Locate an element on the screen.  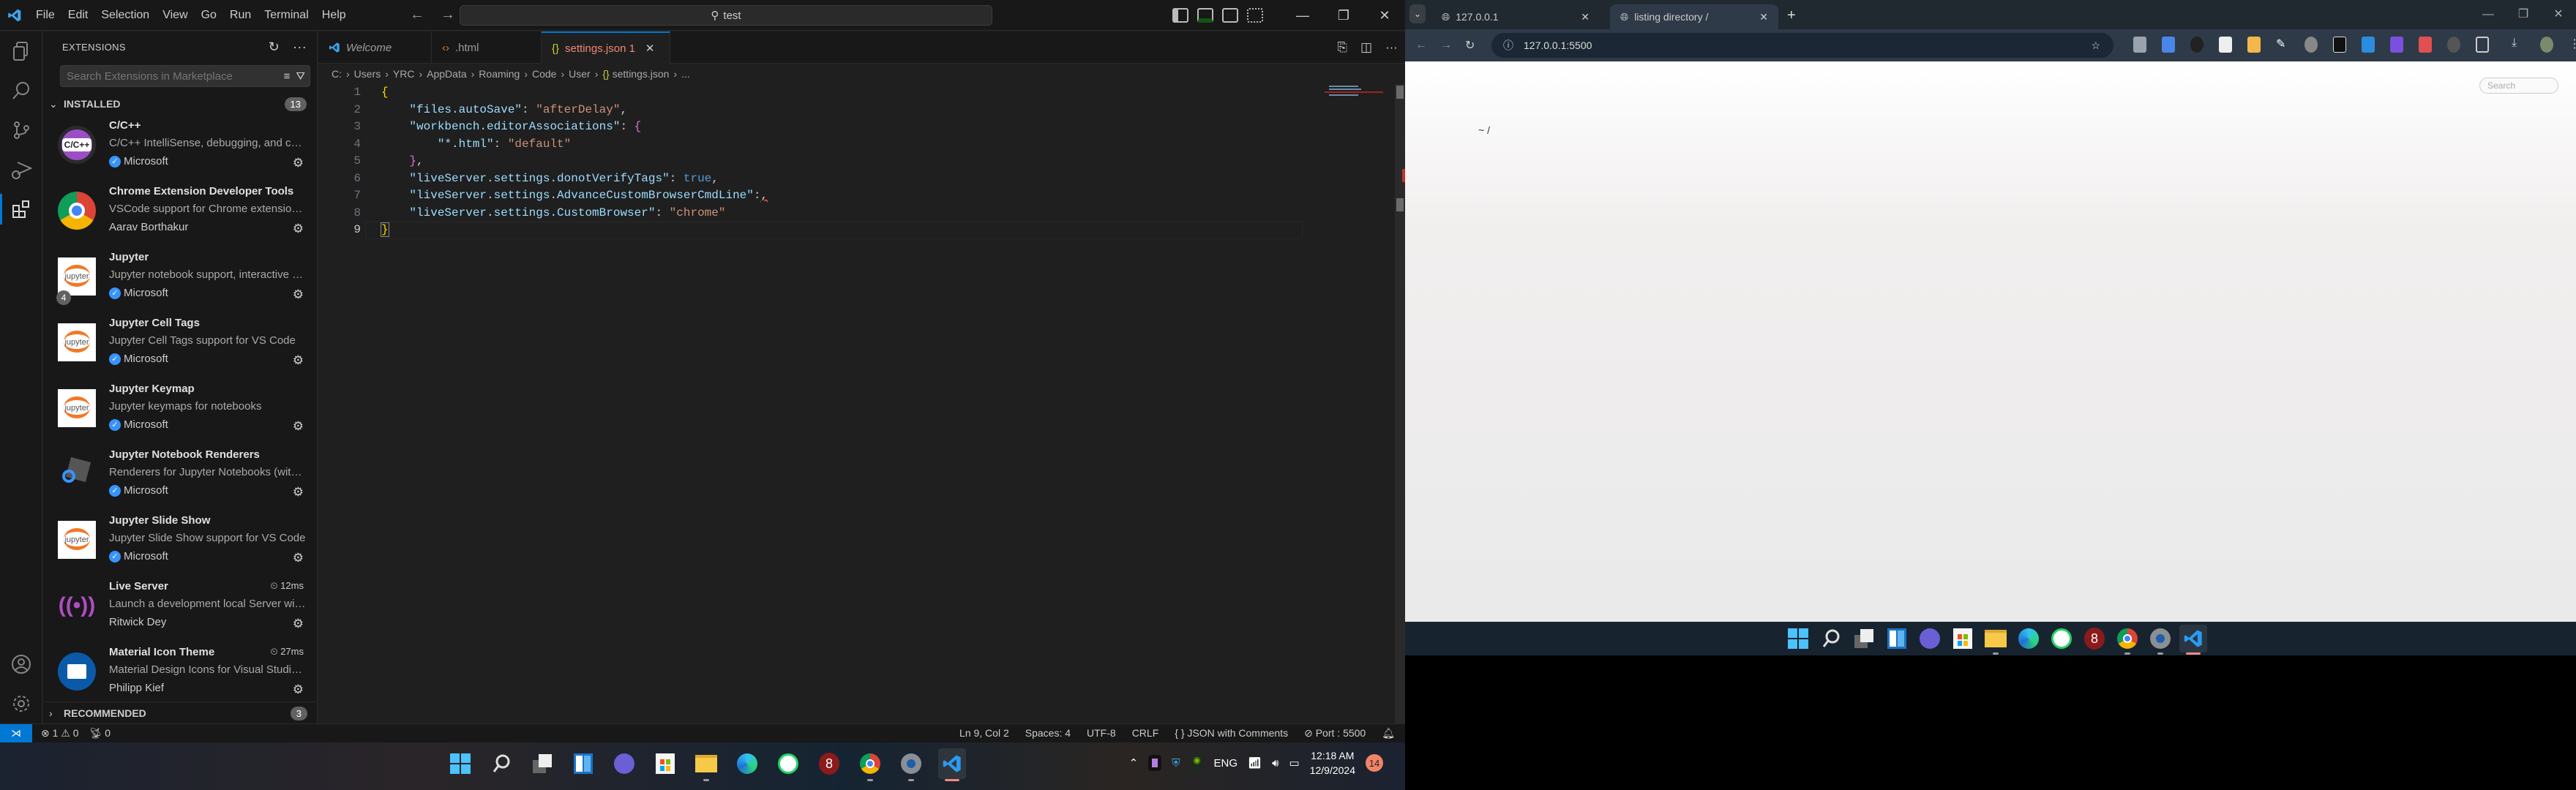
search-view-icon is located at coordinates (21, 90).